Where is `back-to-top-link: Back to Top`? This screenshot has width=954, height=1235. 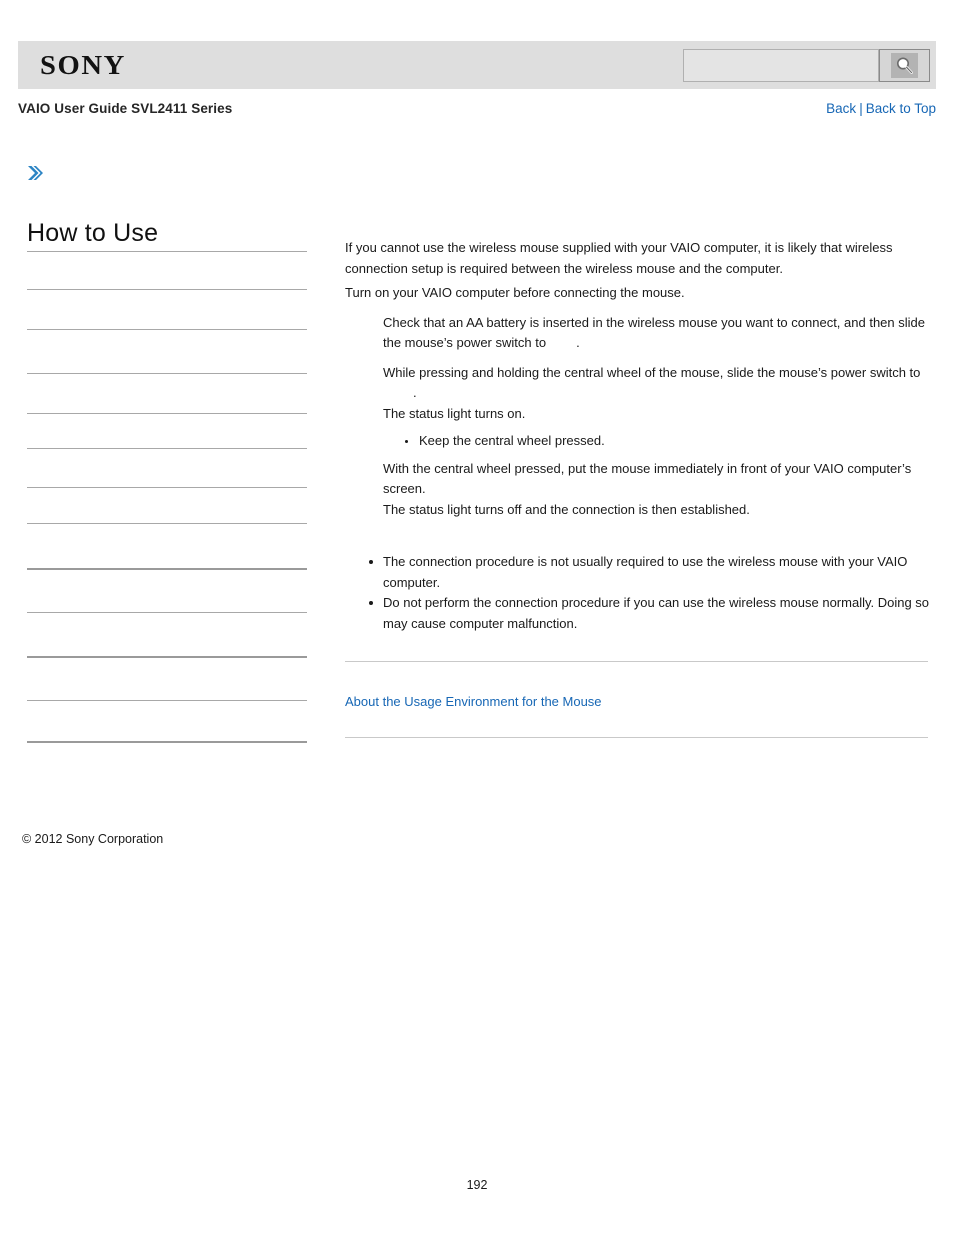
back-to-top-link: Back to Top is located at coordinates (901, 108).